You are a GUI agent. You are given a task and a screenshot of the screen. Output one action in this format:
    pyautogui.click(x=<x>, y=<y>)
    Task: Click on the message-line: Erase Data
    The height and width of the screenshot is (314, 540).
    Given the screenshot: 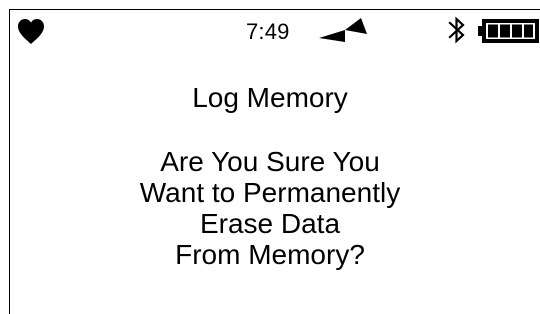 What is the action you would take?
    pyautogui.click(x=270, y=223)
    